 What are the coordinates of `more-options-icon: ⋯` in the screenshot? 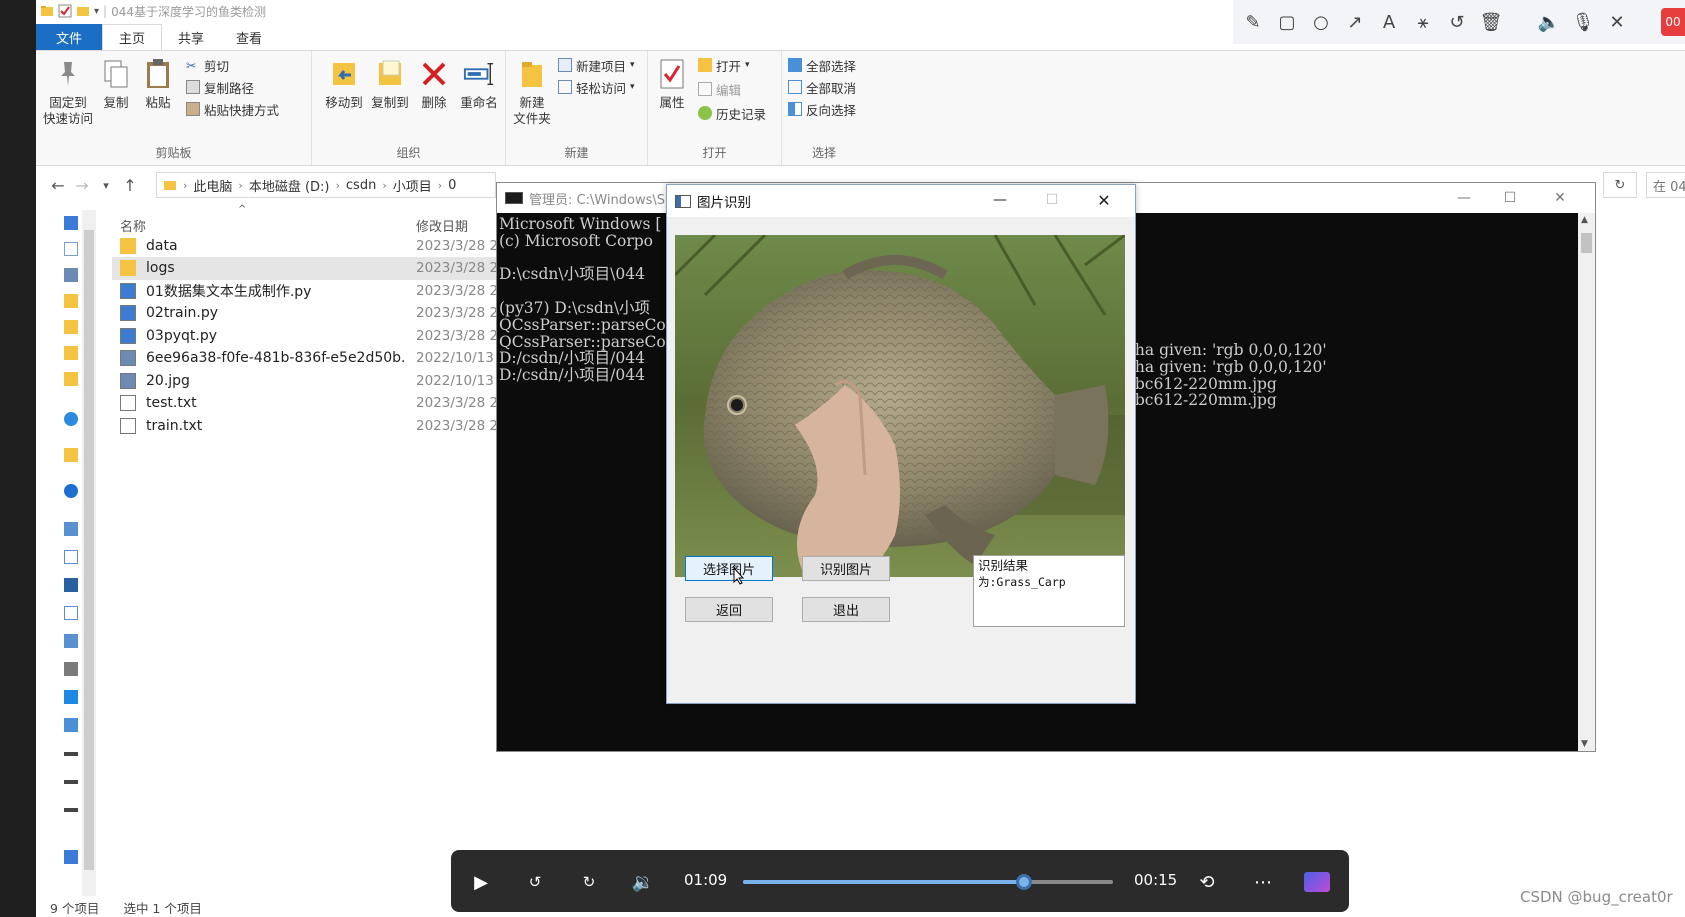 It's located at (1263, 882).